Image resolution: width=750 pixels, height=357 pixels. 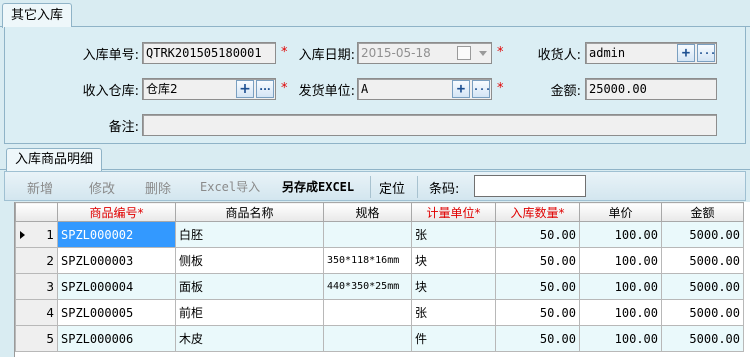 What do you see at coordinates (365, 89) in the screenshot?
I see `supplier-value: A` at bounding box center [365, 89].